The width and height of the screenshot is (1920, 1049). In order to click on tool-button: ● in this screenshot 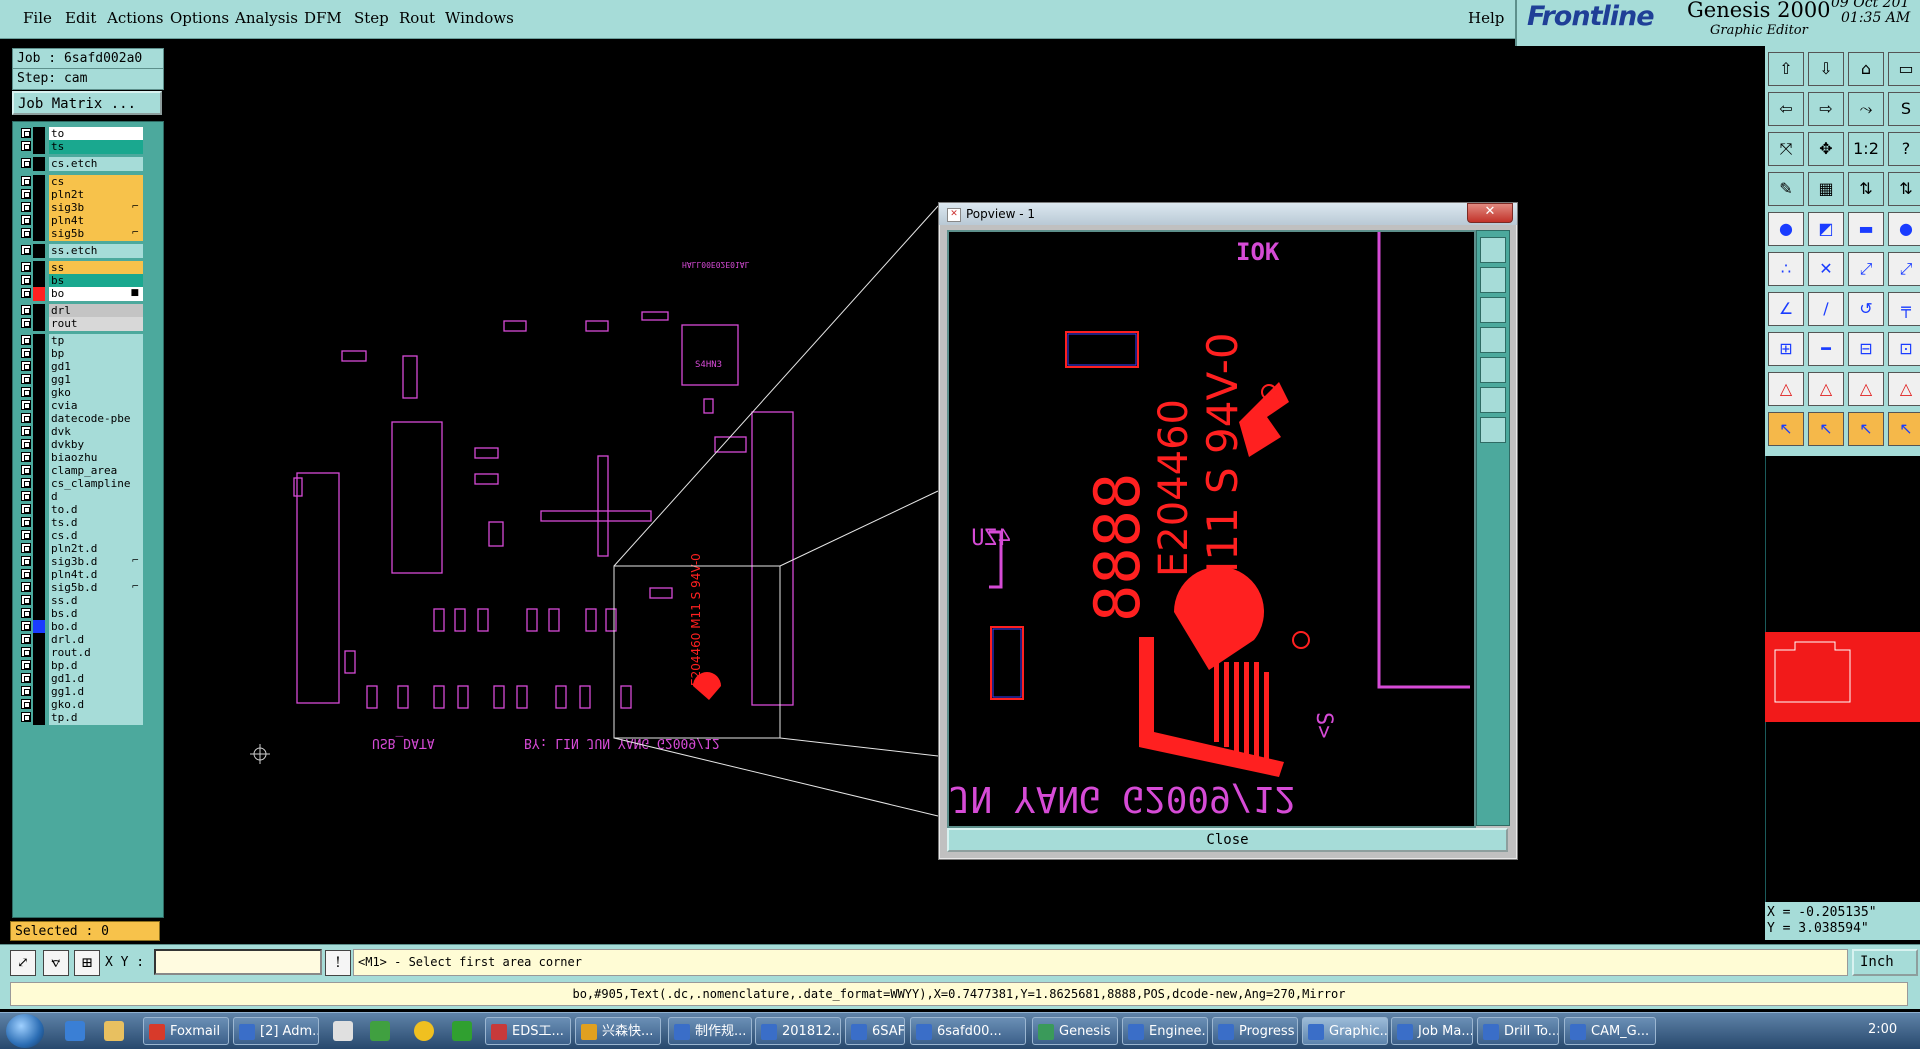, I will do `click(1786, 229)`.